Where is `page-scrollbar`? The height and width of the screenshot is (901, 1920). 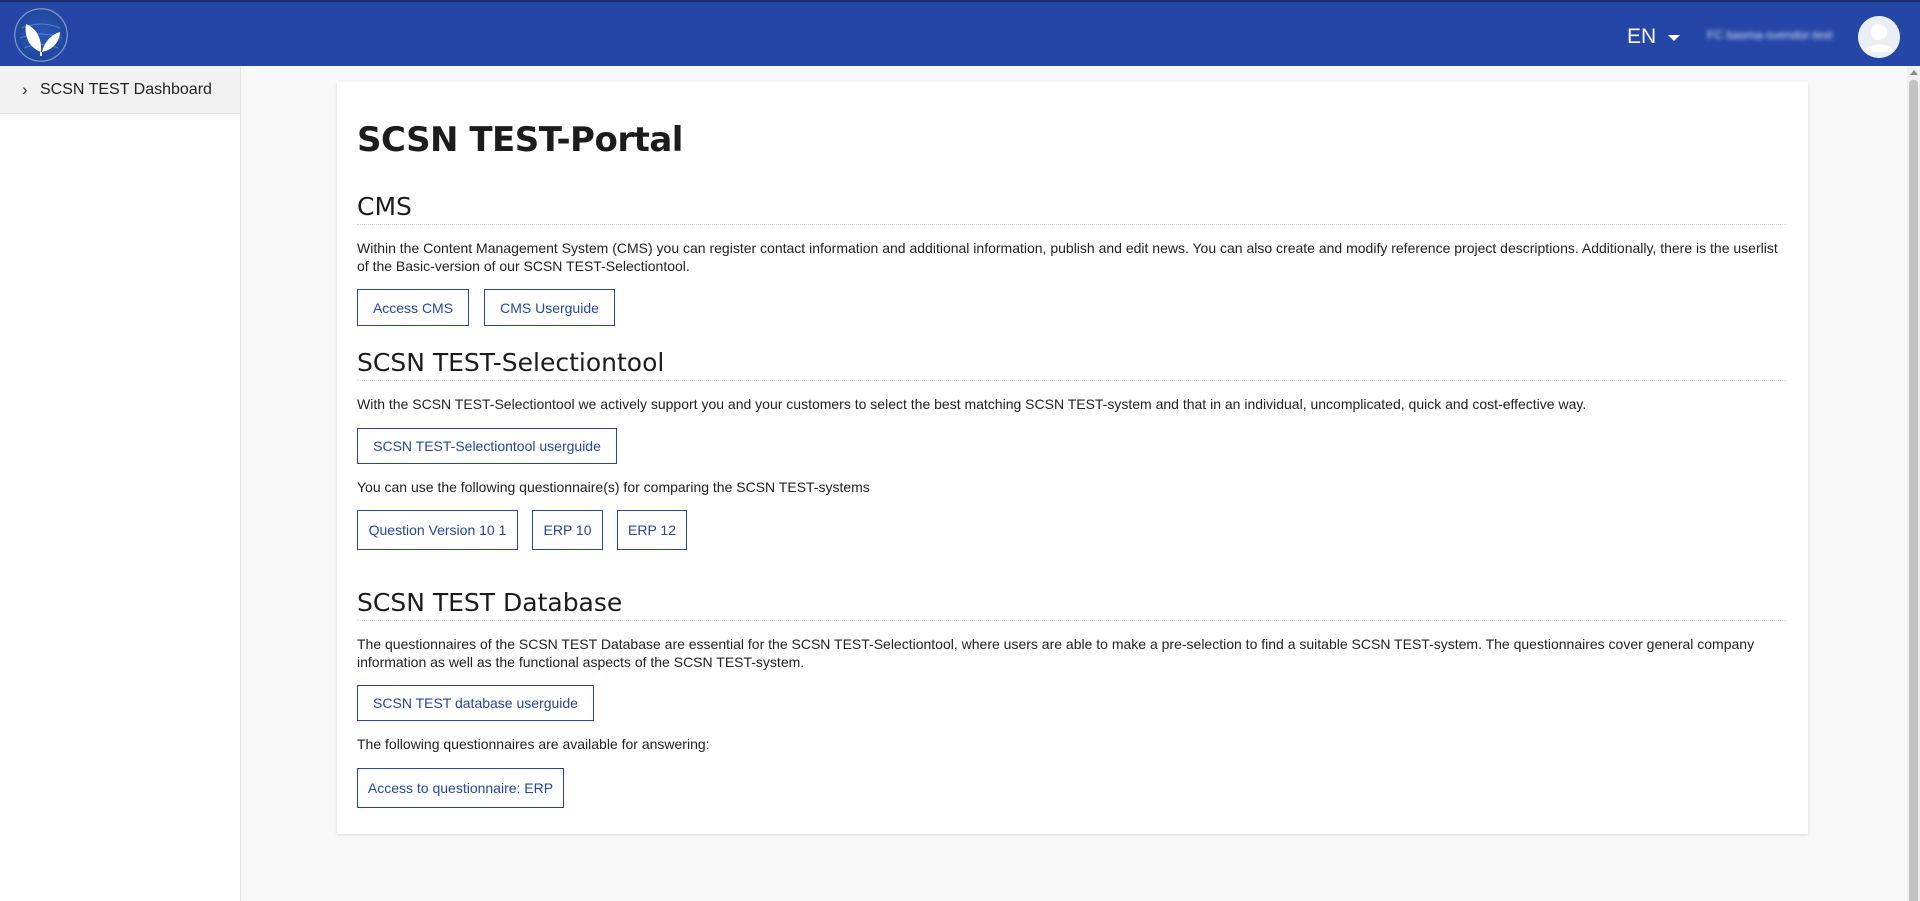
page-scrollbar is located at coordinates (1913, 483).